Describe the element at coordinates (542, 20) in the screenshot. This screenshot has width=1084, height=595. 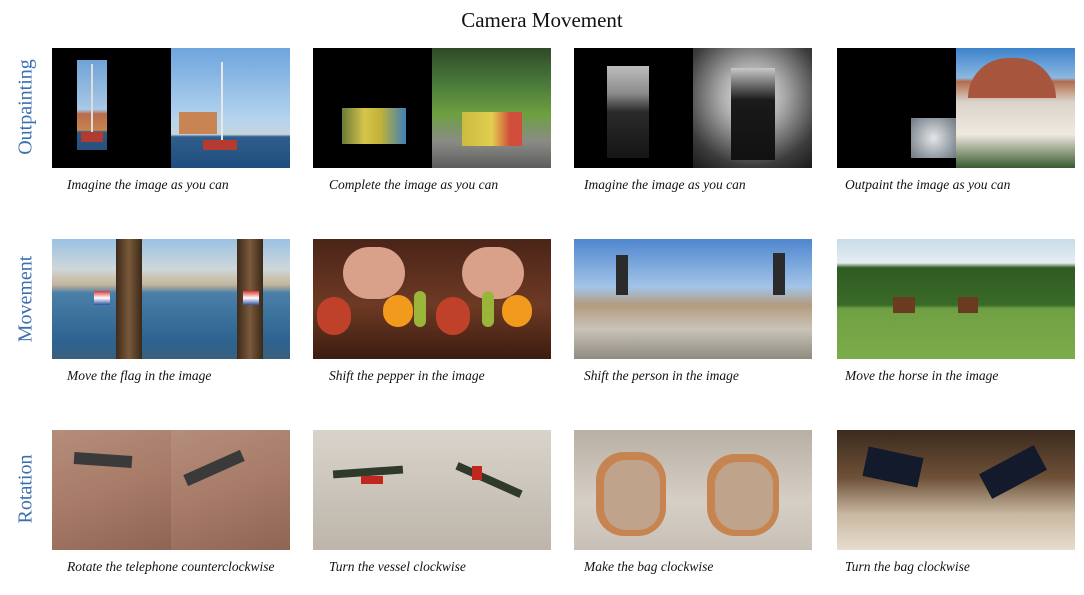
I see `figure-title: Camera Movement` at that location.